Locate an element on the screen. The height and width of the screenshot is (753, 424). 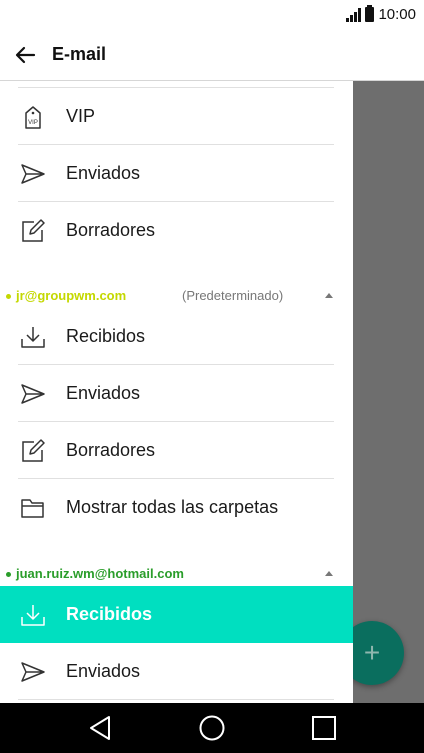
account-header-hotmail: juan.ruiz.wm@hotmail.com is located at coordinates (176, 574).